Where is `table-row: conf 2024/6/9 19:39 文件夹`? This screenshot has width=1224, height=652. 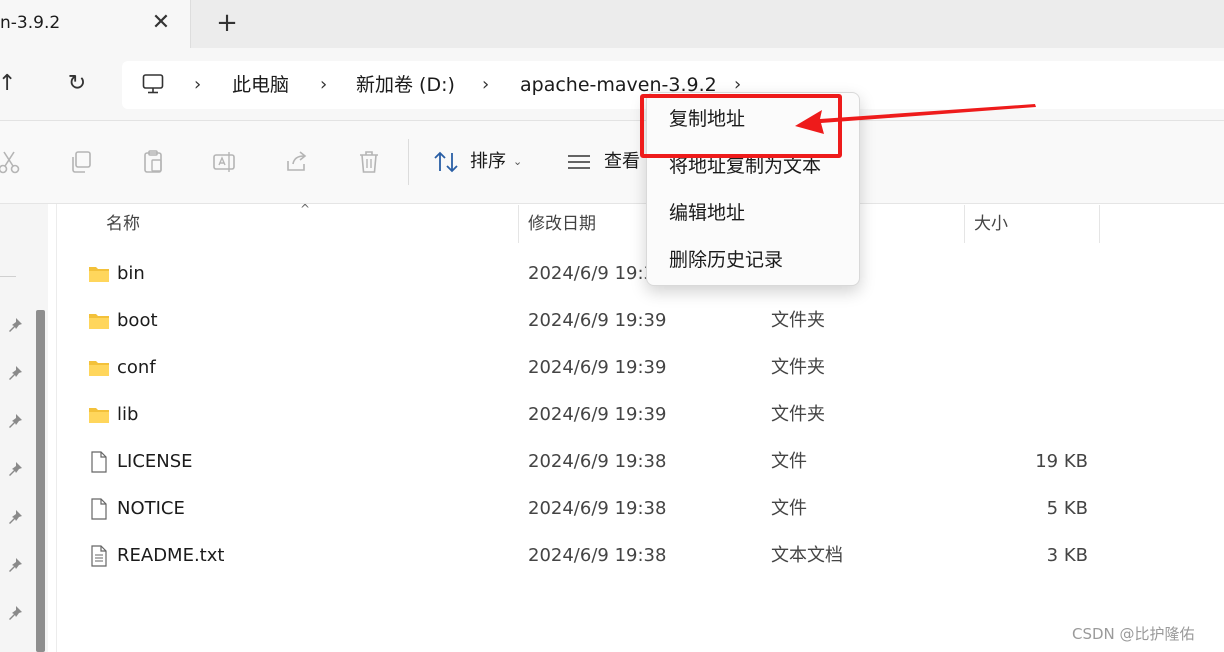
table-row: conf 2024/6/9 19:39 文件夹 is located at coordinates (608, 368).